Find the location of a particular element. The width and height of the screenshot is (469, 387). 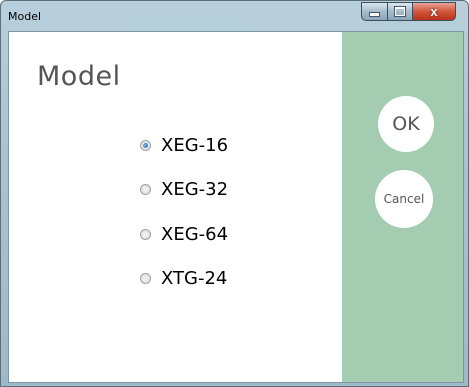

ok-button: OK is located at coordinates (406, 124).